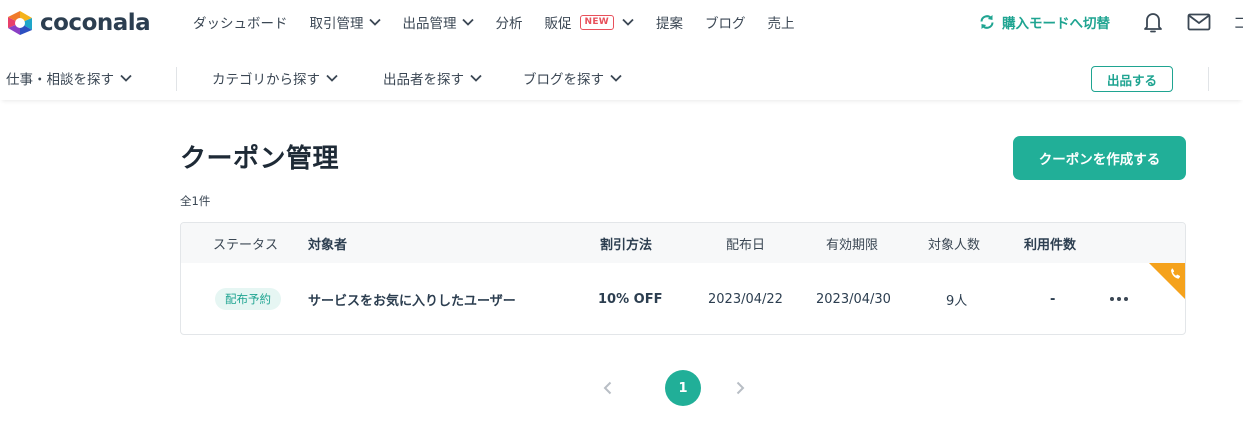 This screenshot has height=423, width=1243. I want to click on nav-proposals: 提案, so click(669, 22).